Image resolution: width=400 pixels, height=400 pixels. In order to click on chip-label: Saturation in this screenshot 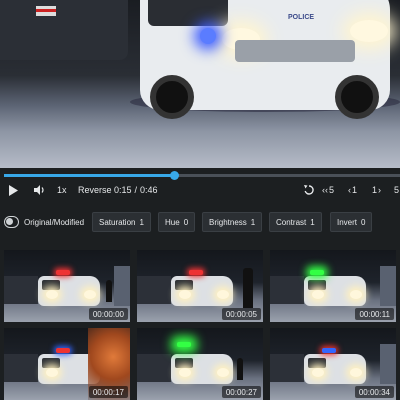, I will do `click(117, 222)`.